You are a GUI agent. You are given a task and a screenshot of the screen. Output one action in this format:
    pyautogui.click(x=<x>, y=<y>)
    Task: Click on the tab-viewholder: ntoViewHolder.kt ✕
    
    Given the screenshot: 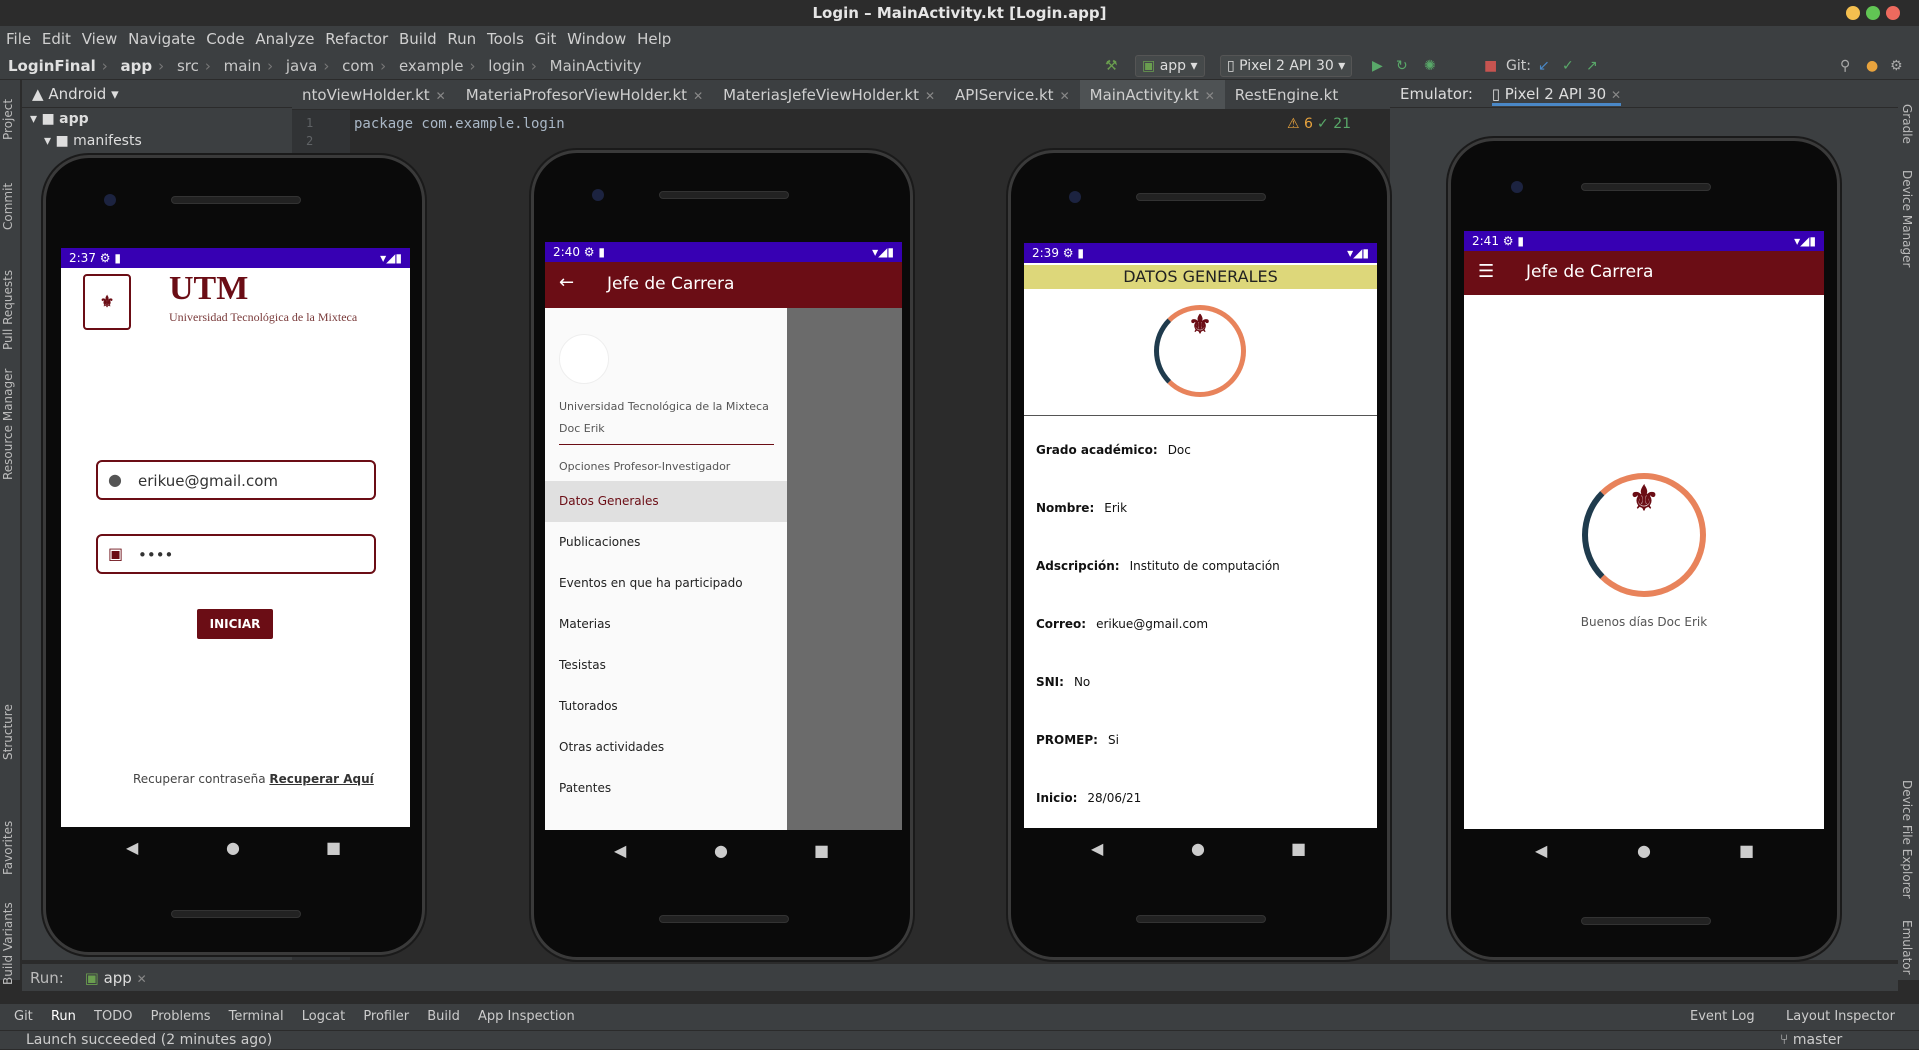 What is the action you would take?
    pyautogui.click(x=374, y=94)
    